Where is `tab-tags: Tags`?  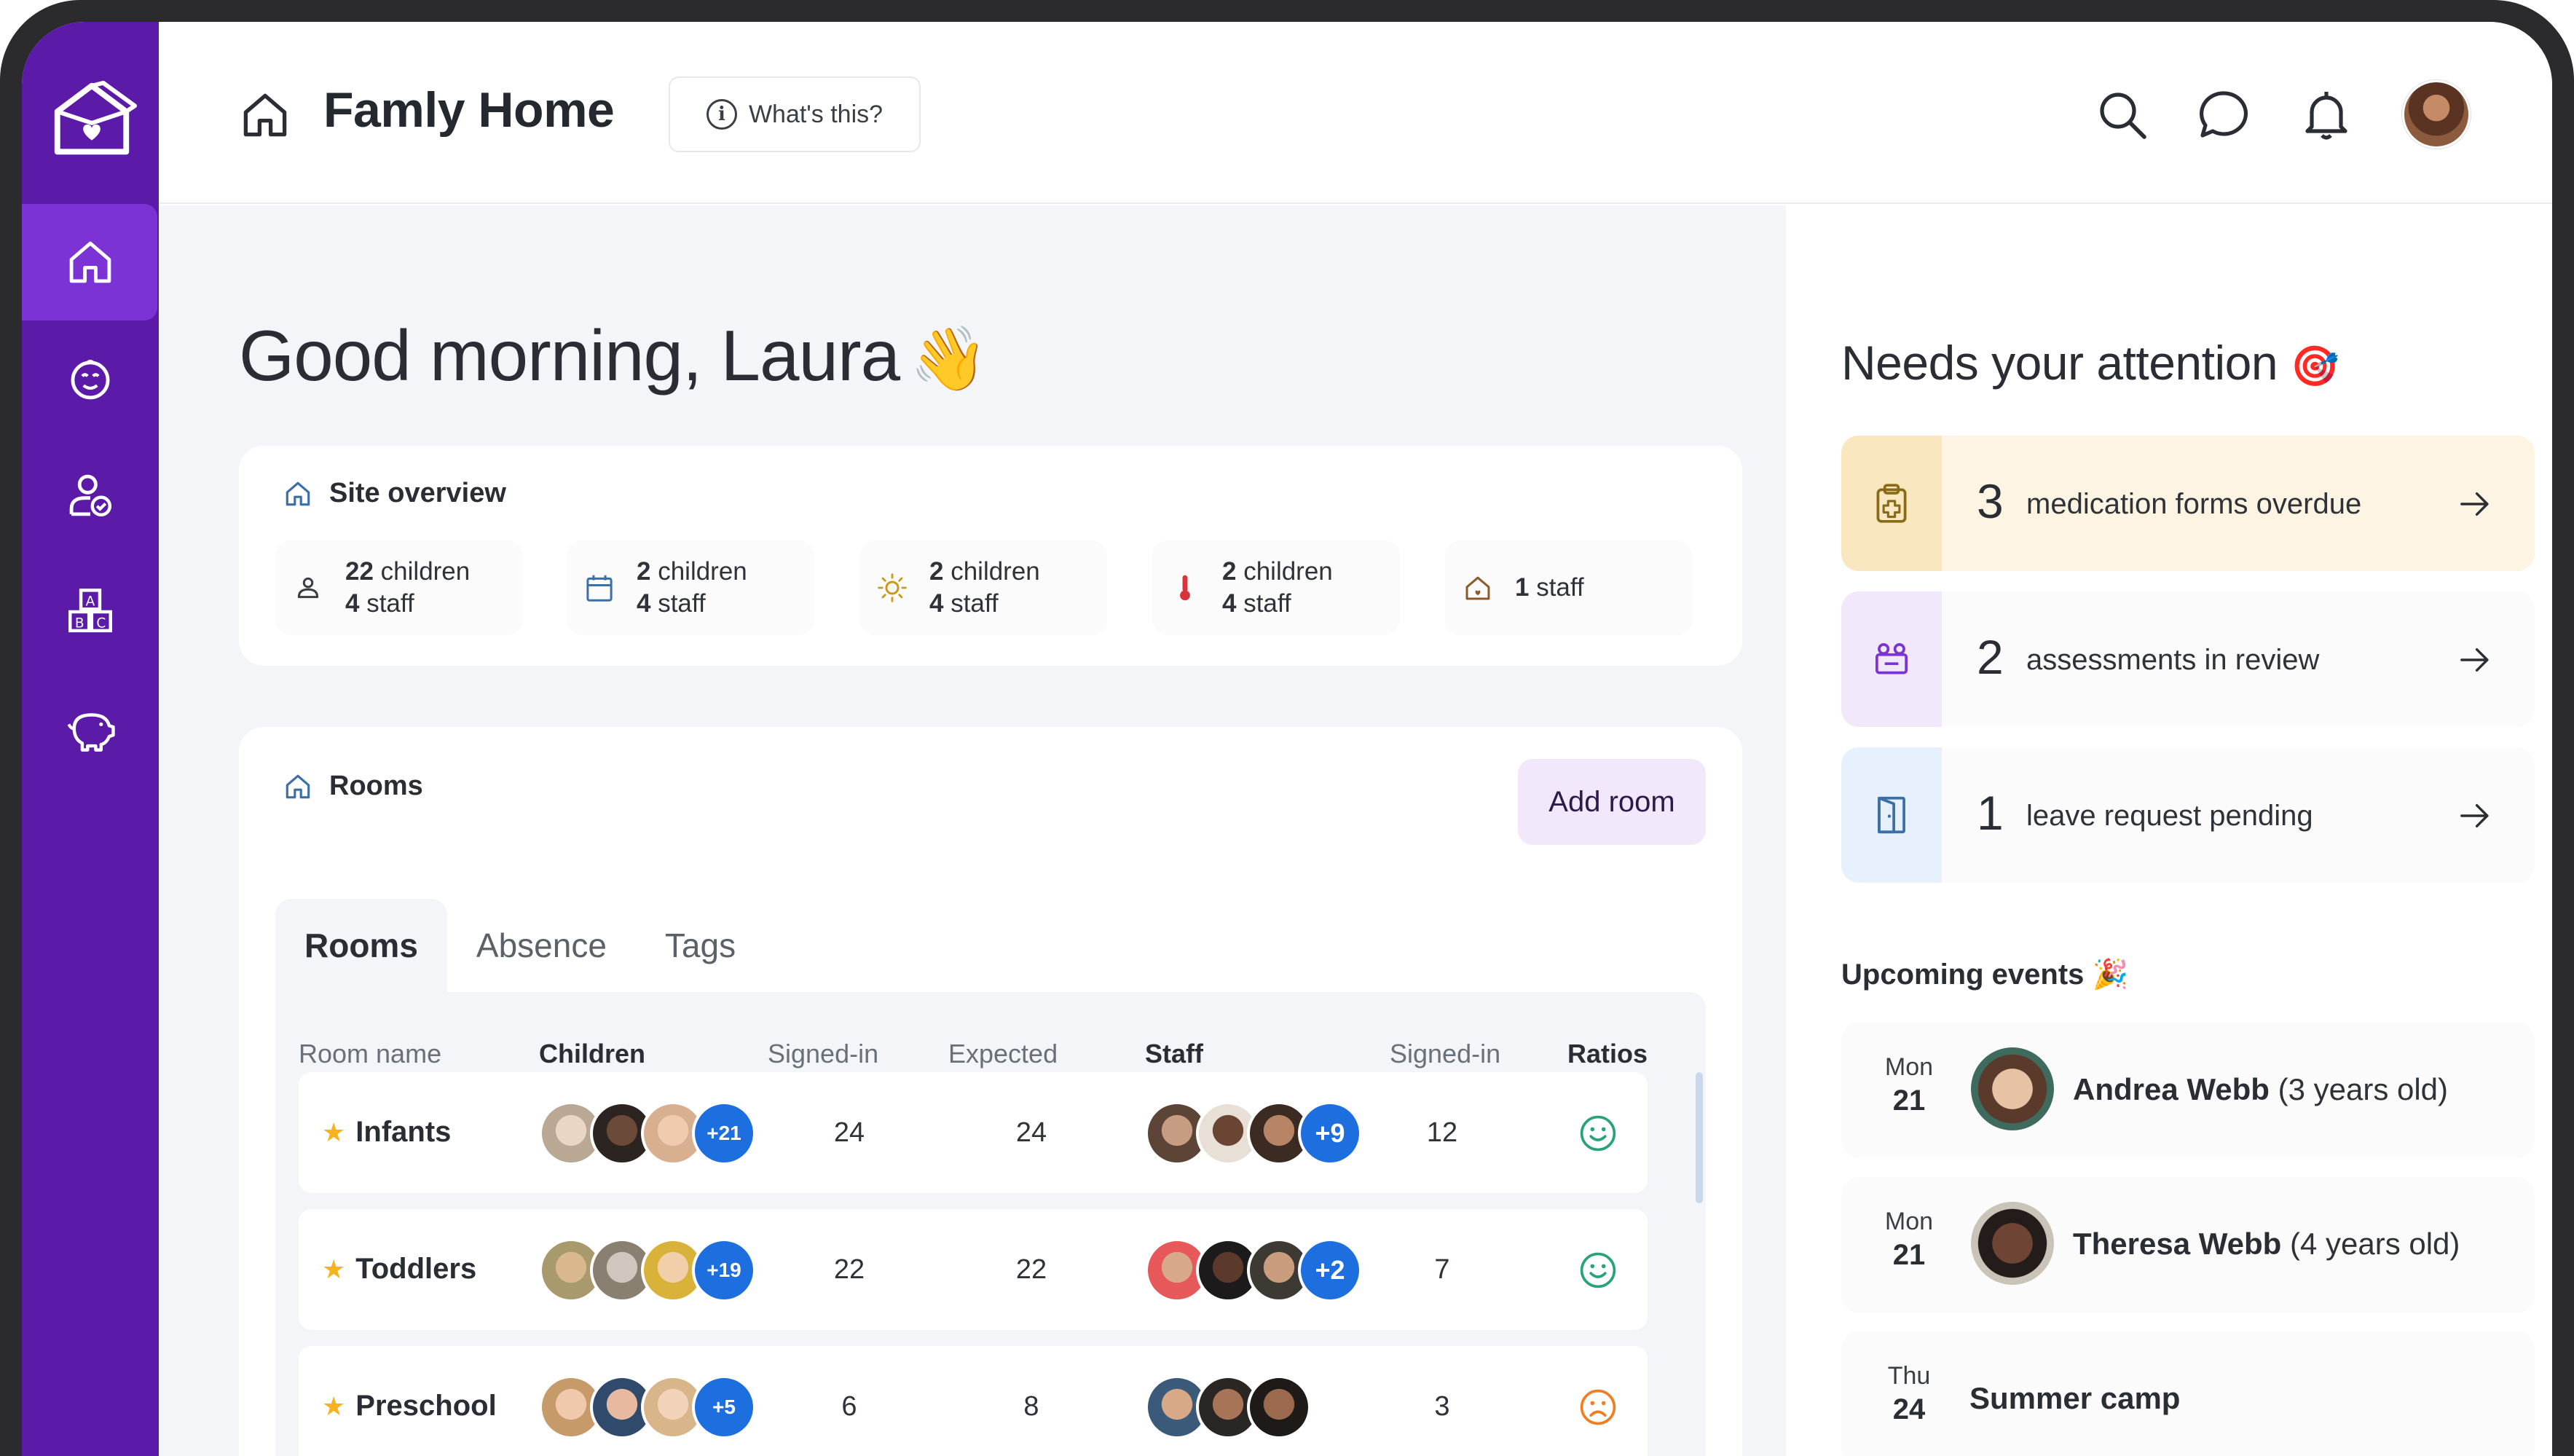
tab-tags: Tags is located at coordinates (700, 945).